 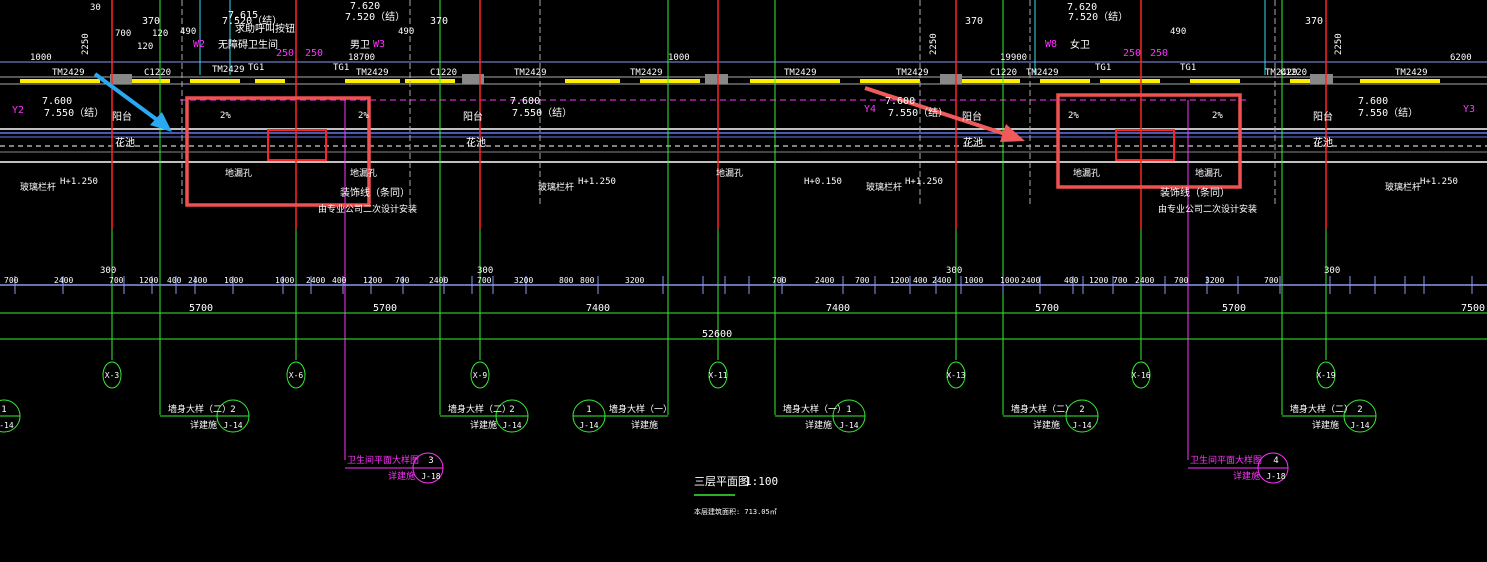 What do you see at coordinates (485, 271) in the screenshot?
I see `dim-300: 300` at bounding box center [485, 271].